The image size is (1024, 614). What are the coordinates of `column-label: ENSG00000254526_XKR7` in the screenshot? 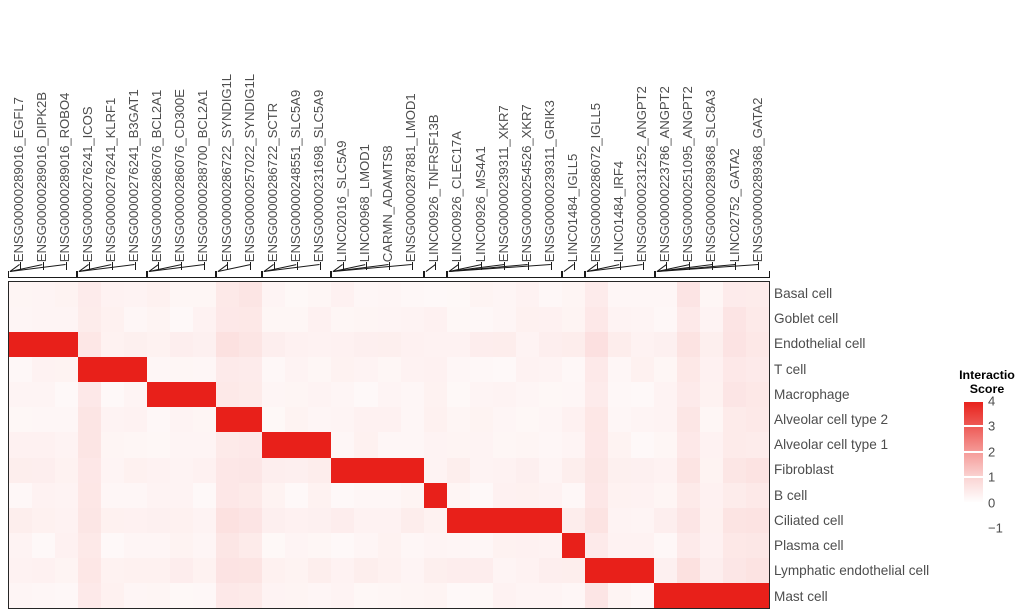 It's located at (526, 183).